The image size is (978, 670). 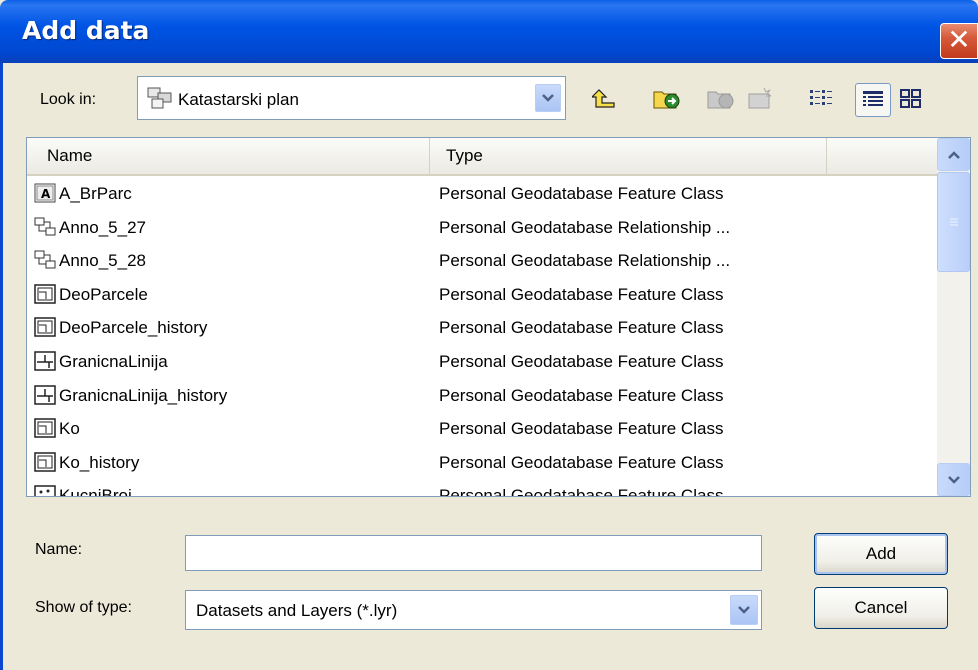 I want to click on point-class-icon, so click(x=45, y=490).